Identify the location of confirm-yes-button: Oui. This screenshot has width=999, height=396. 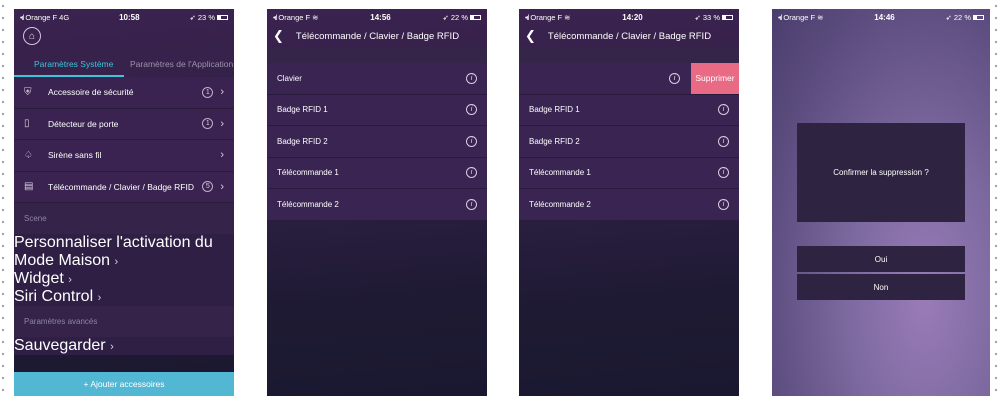
(881, 259).